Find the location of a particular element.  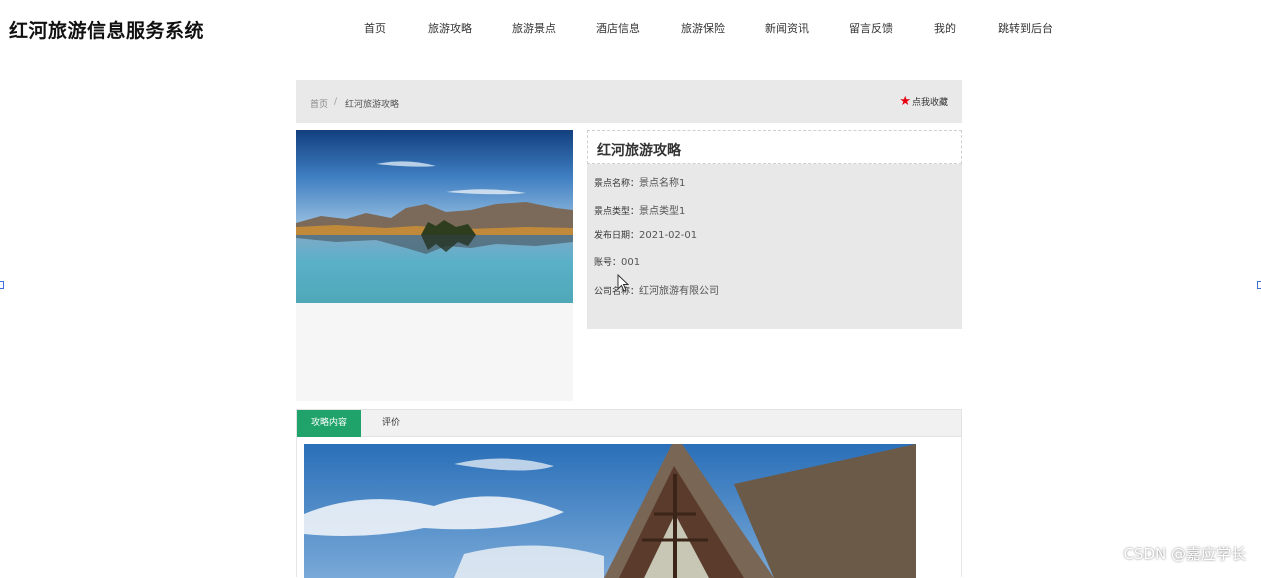

field-attraction-name: 景点名称：景点名称1 is located at coordinates (639, 181).